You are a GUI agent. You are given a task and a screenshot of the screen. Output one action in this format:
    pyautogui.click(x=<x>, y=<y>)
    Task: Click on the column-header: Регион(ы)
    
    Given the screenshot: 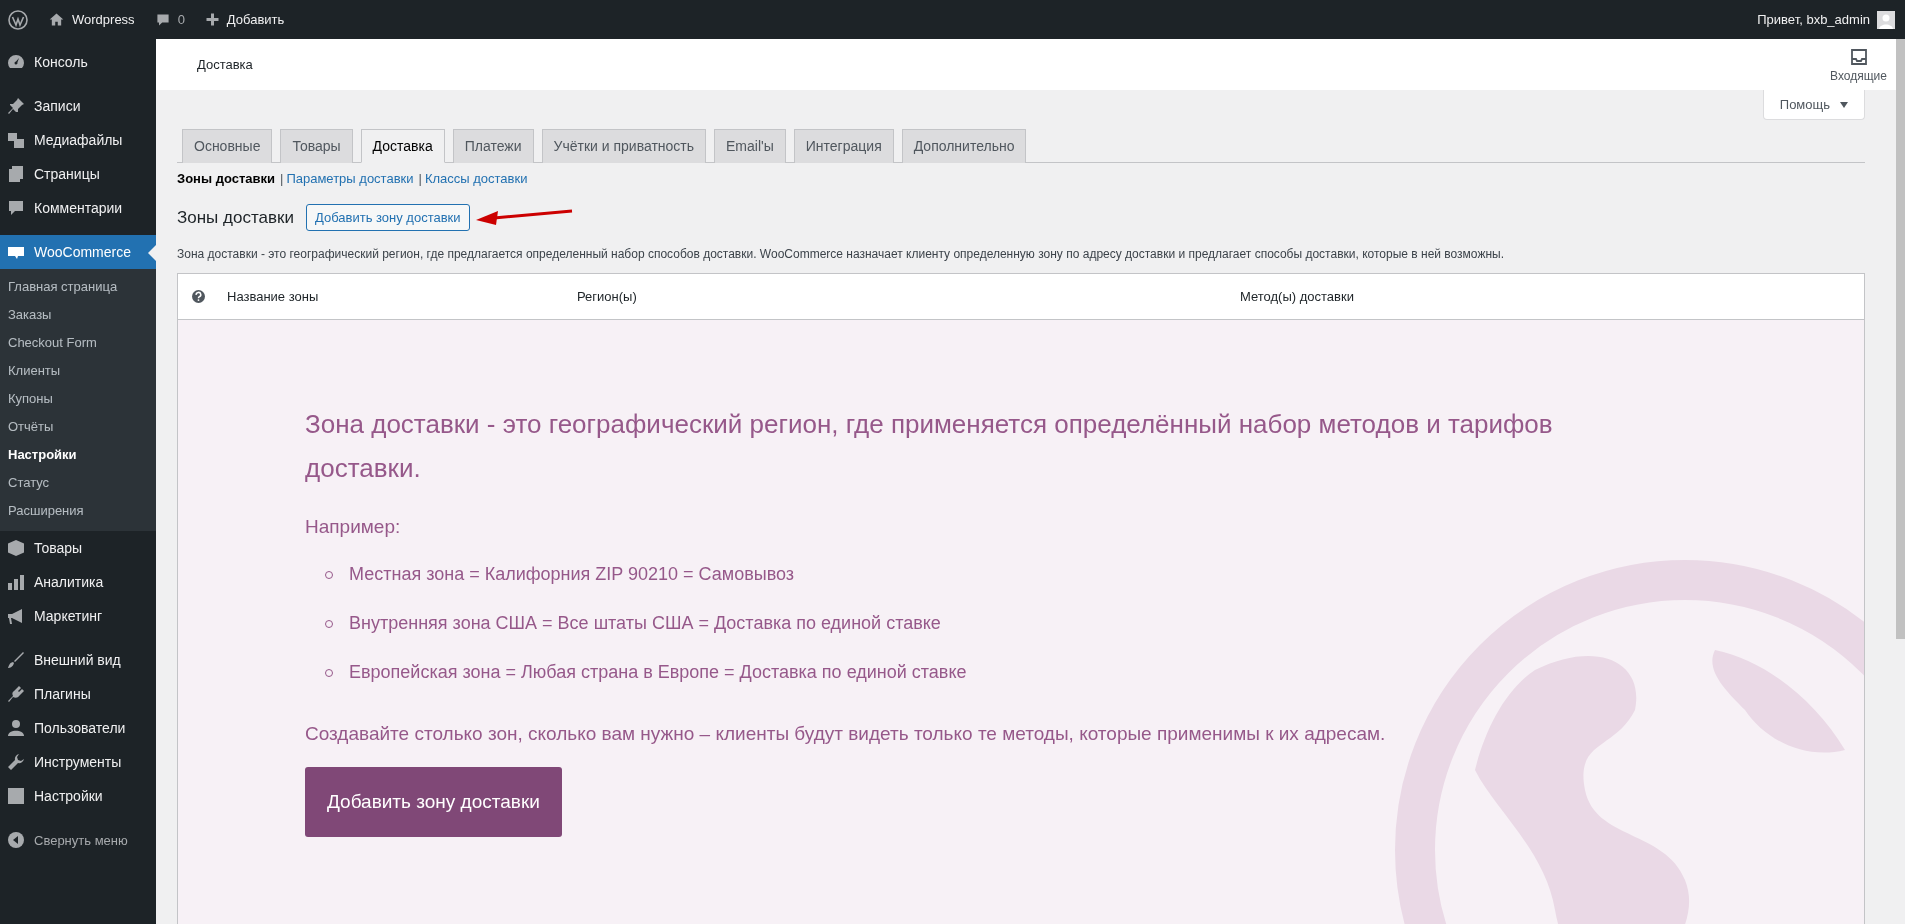 What is the action you would take?
    pyautogui.click(x=607, y=296)
    